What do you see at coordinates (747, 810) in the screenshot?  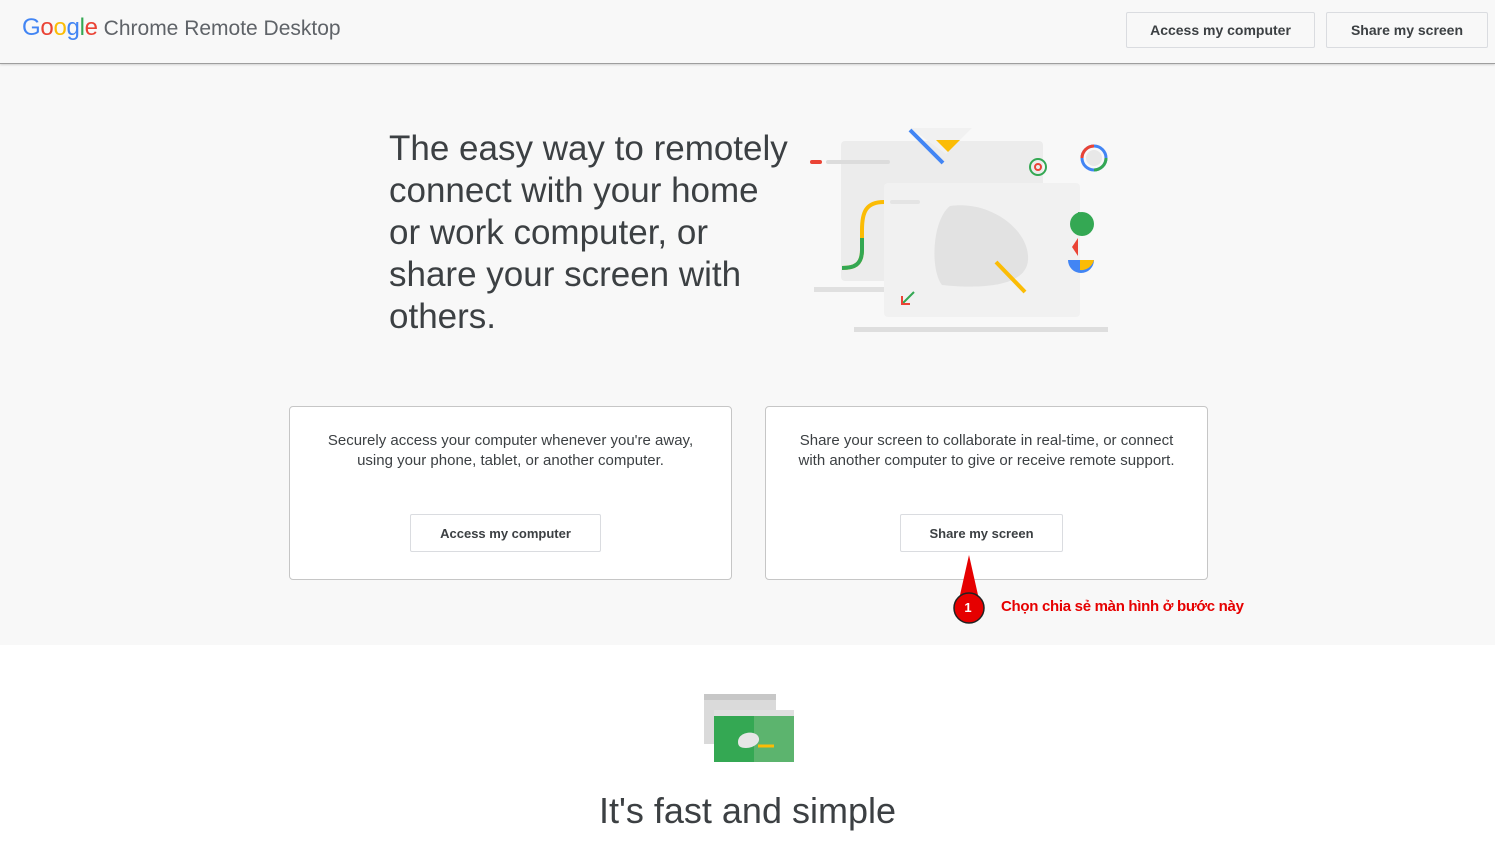 I see `section-title: It's fast and simple` at bounding box center [747, 810].